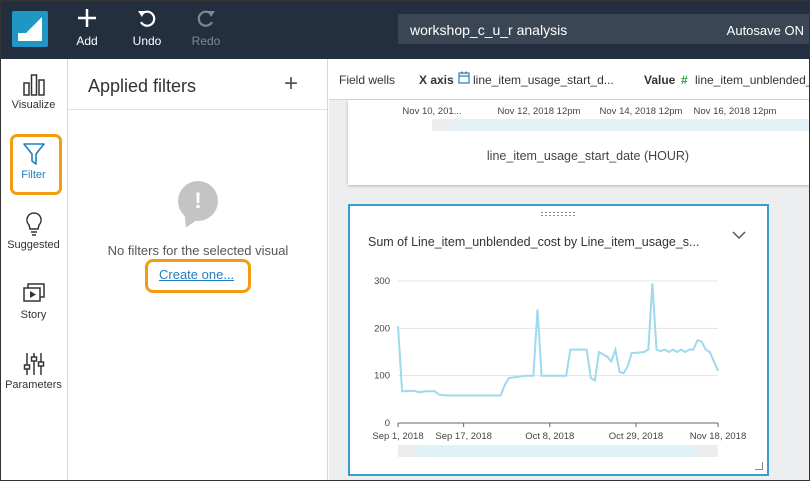  I want to click on funnel-icon, so click(33, 155).